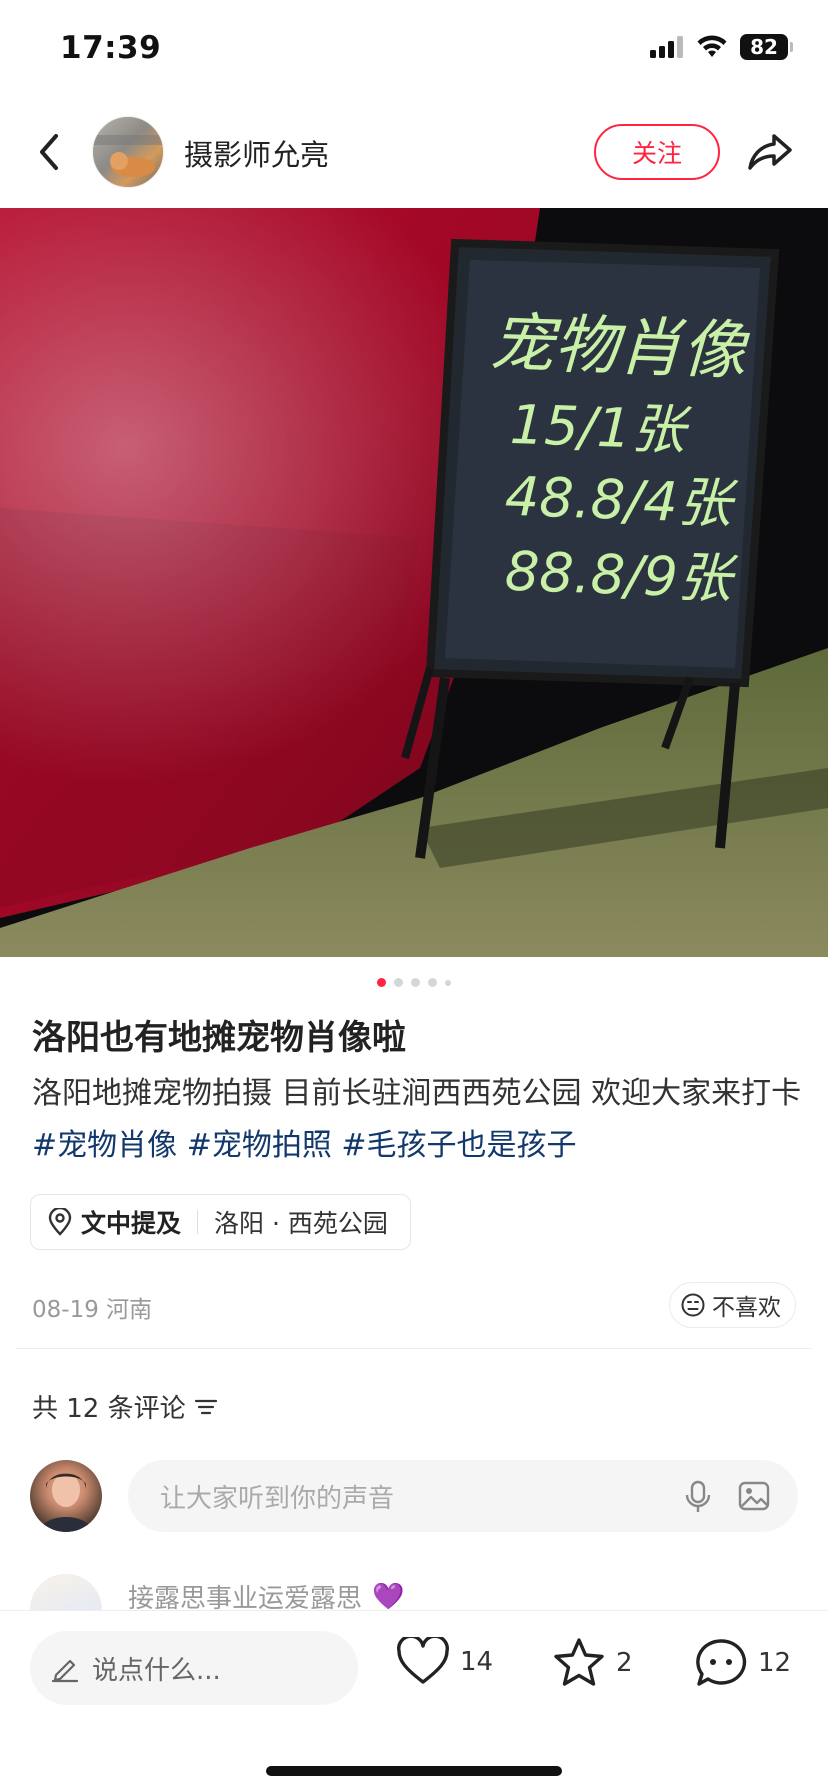 The width and height of the screenshot is (828, 1792). I want to click on comment-input-placeholder: 让大家听到你的声音, so click(277, 1498).